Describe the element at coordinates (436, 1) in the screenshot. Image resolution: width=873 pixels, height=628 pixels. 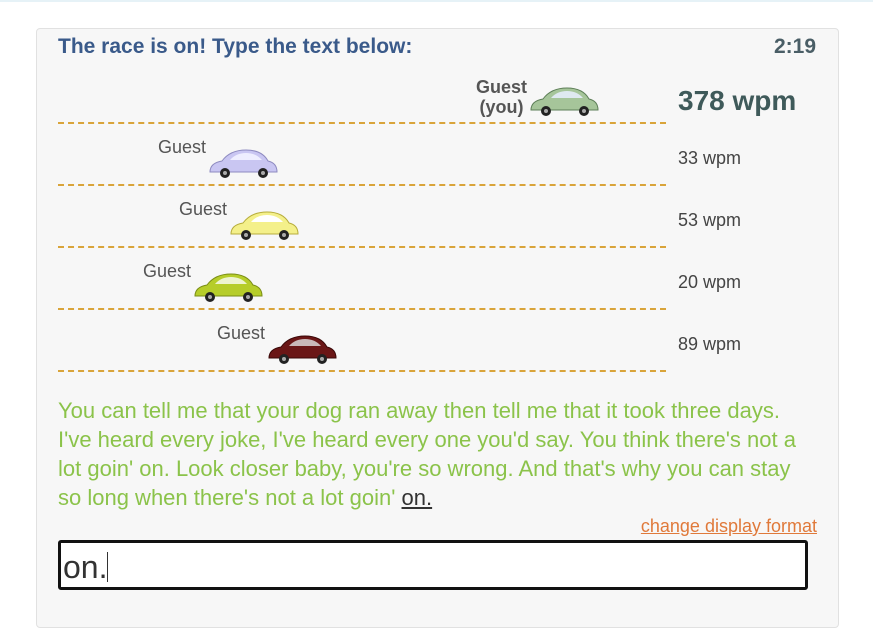
I see `top-border` at that location.